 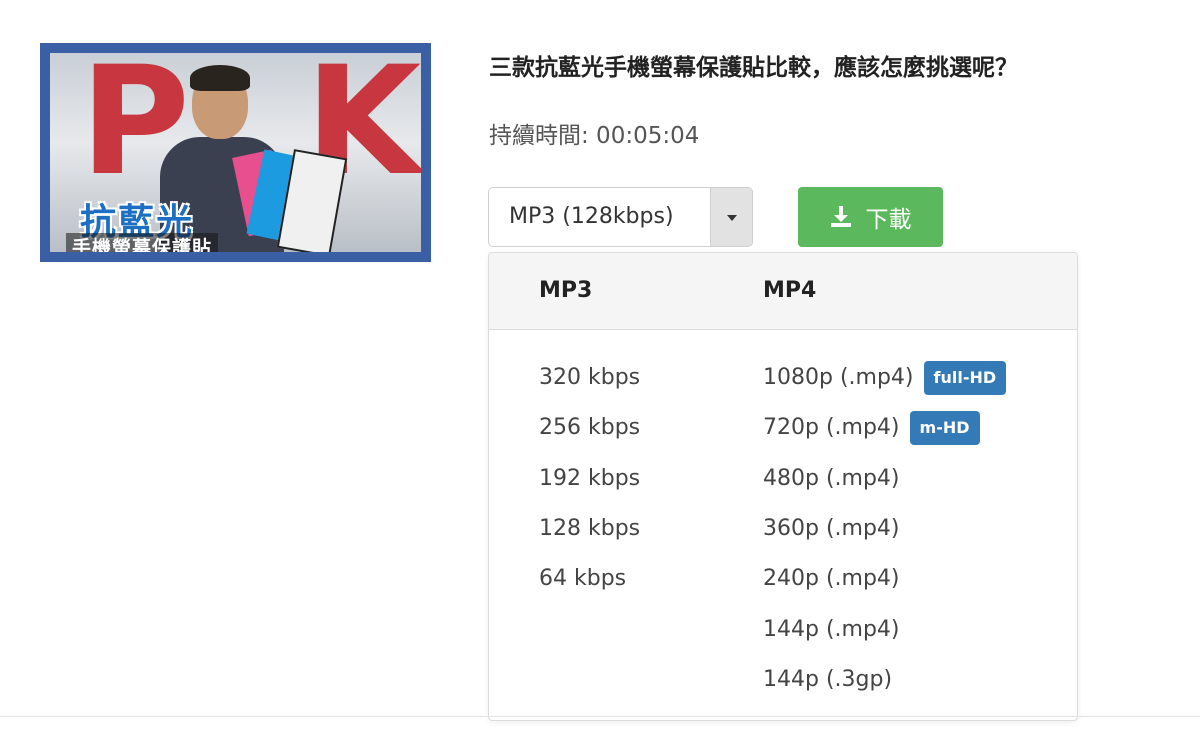 I want to click on caret-down-icon, so click(x=731, y=217).